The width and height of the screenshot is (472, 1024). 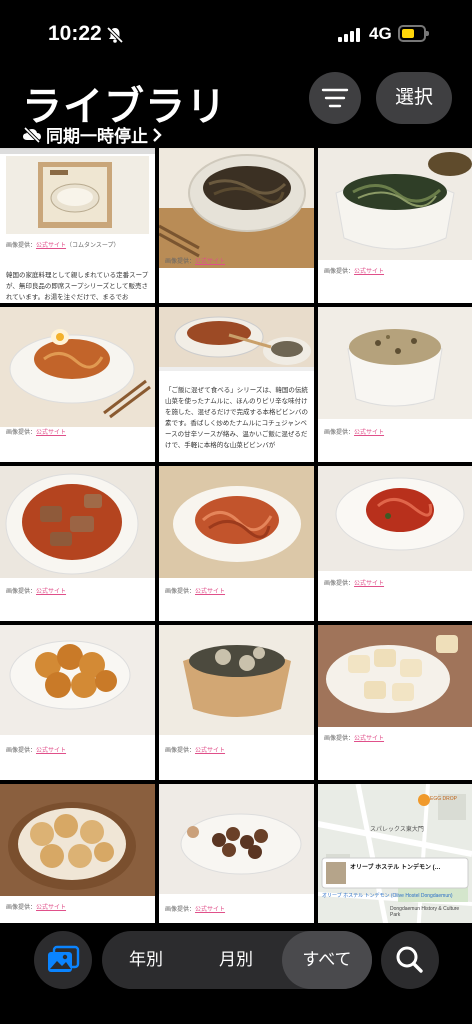 I want to click on sync-status-label: 同期一時停止, so click(x=97, y=136).